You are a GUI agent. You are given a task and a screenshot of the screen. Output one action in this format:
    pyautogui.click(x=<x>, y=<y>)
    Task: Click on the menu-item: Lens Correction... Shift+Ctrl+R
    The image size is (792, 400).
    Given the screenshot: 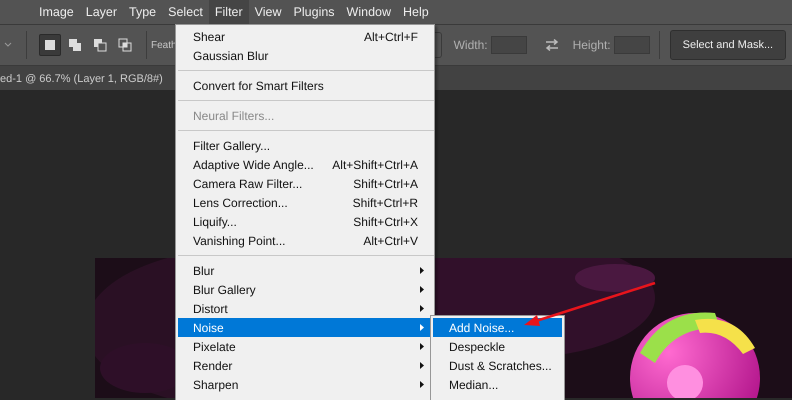 What is the action you would take?
    pyautogui.click(x=306, y=202)
    